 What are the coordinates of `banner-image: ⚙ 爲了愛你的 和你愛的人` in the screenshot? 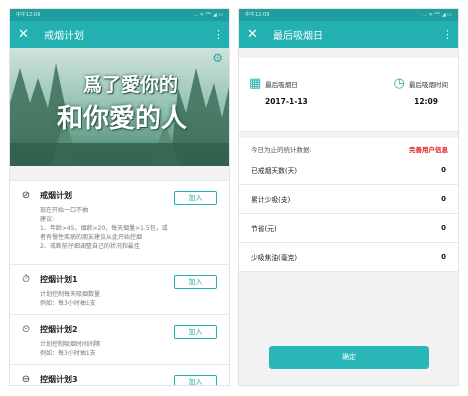 It's located at (119, 107).